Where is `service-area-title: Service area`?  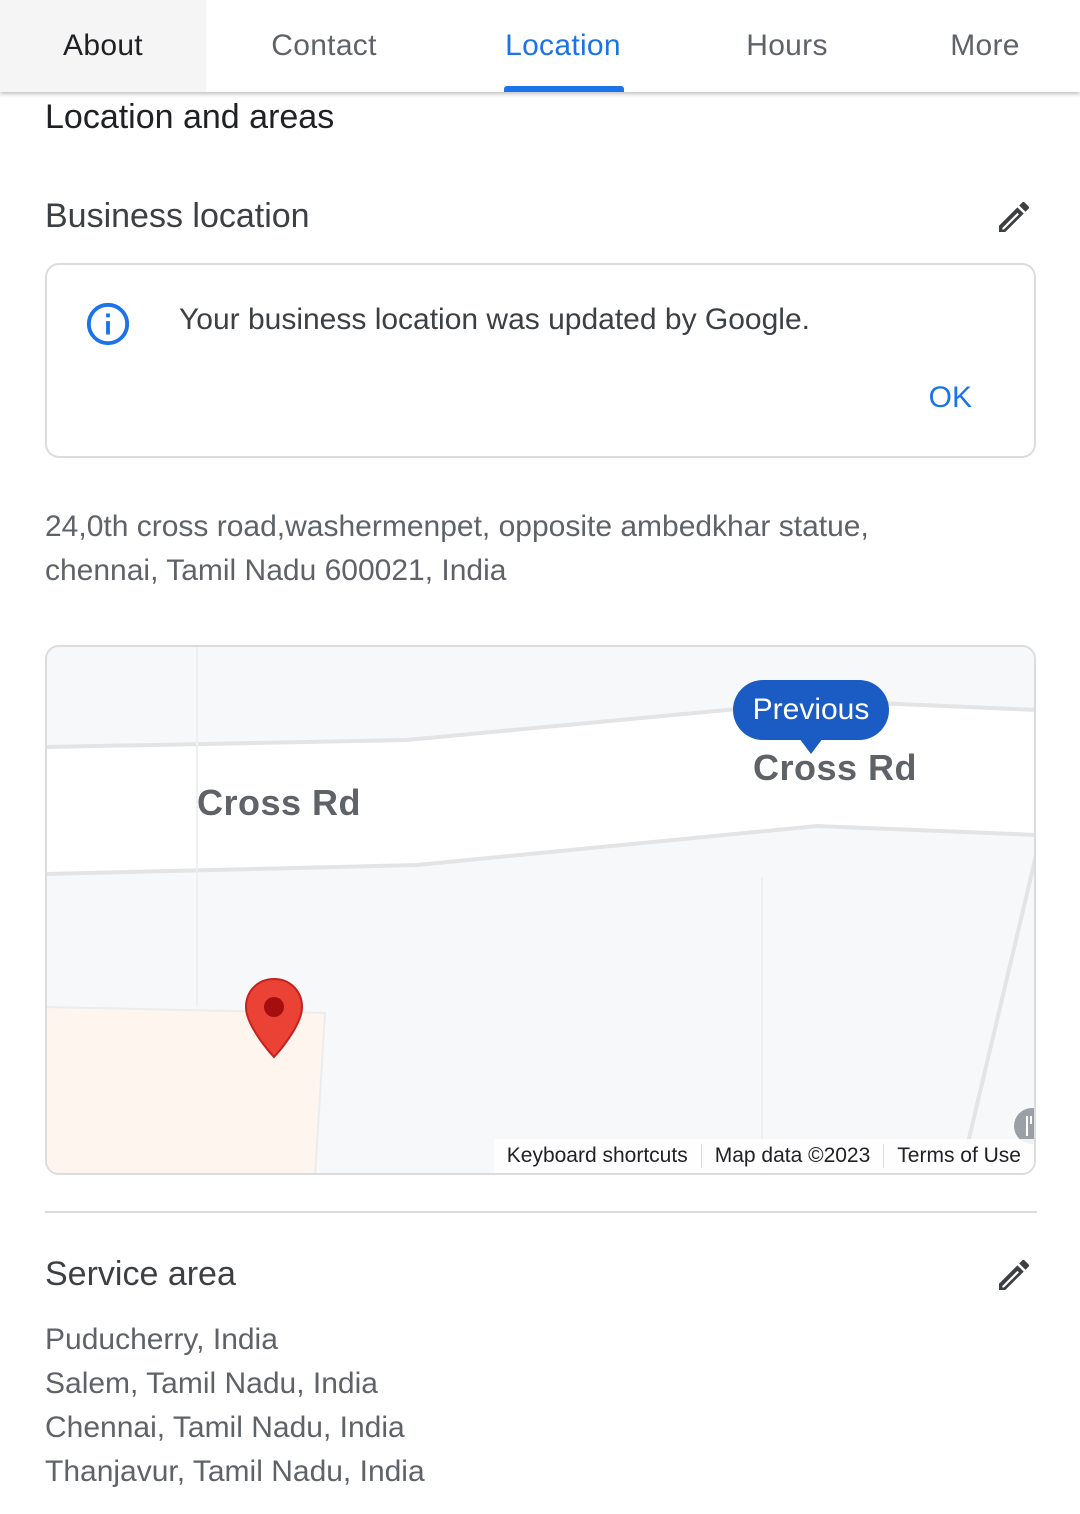
service-area-title: Service area is located at coordinates (140, 1274).